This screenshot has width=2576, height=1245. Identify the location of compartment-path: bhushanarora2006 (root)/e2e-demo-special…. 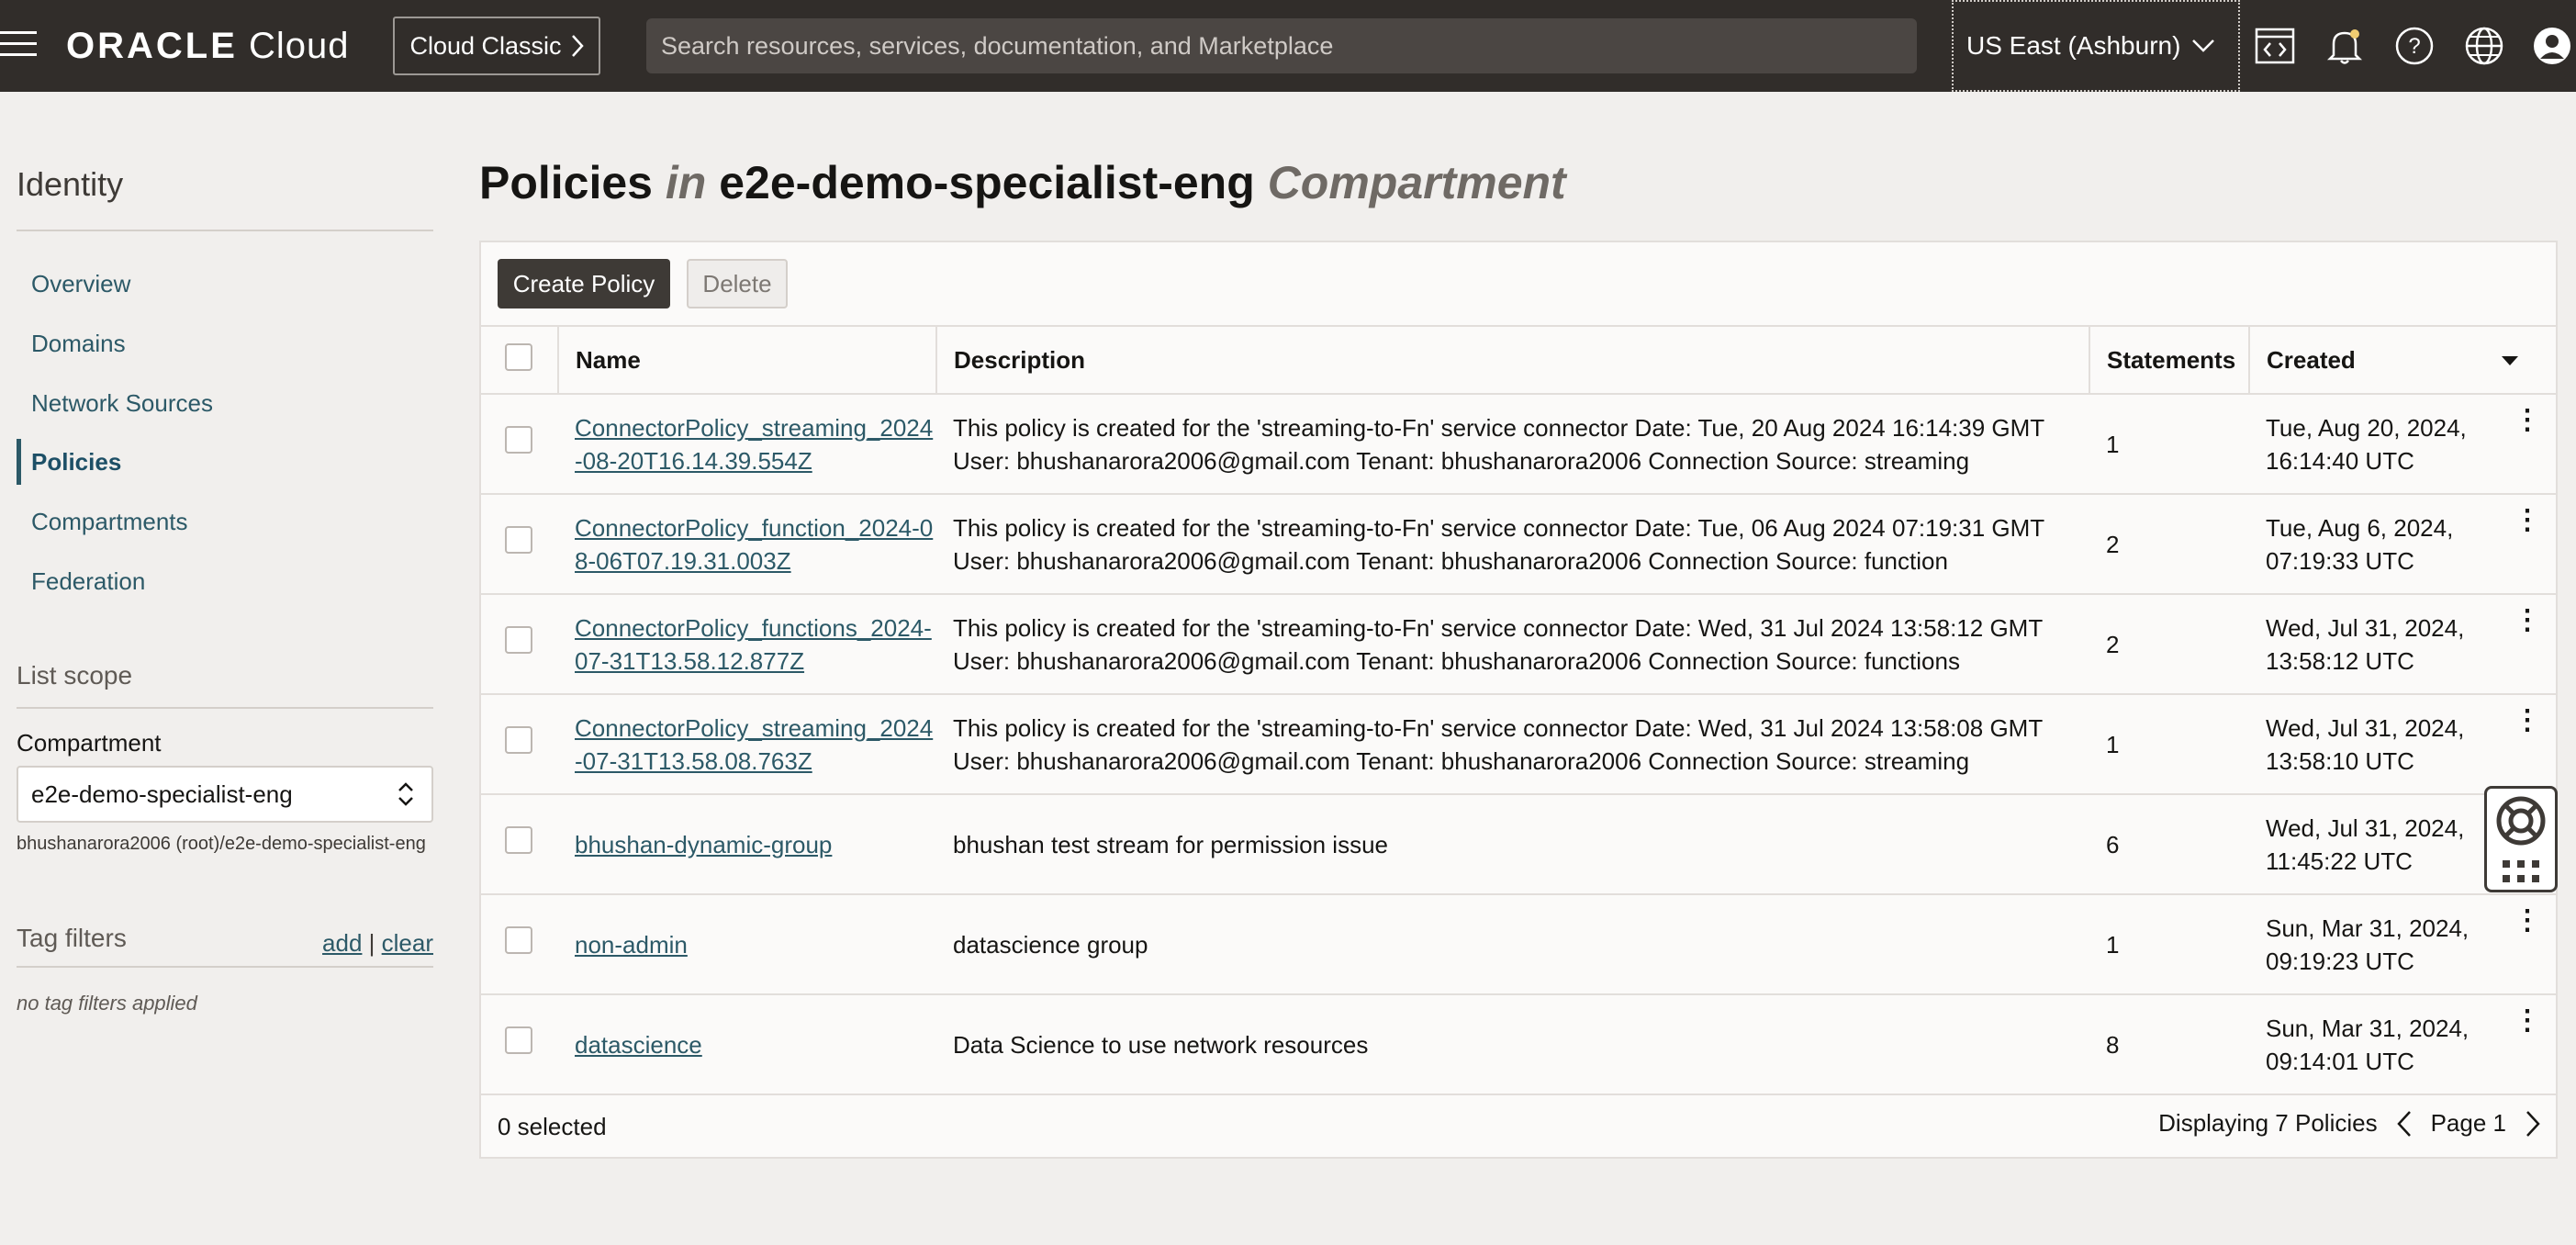
(221, 844).